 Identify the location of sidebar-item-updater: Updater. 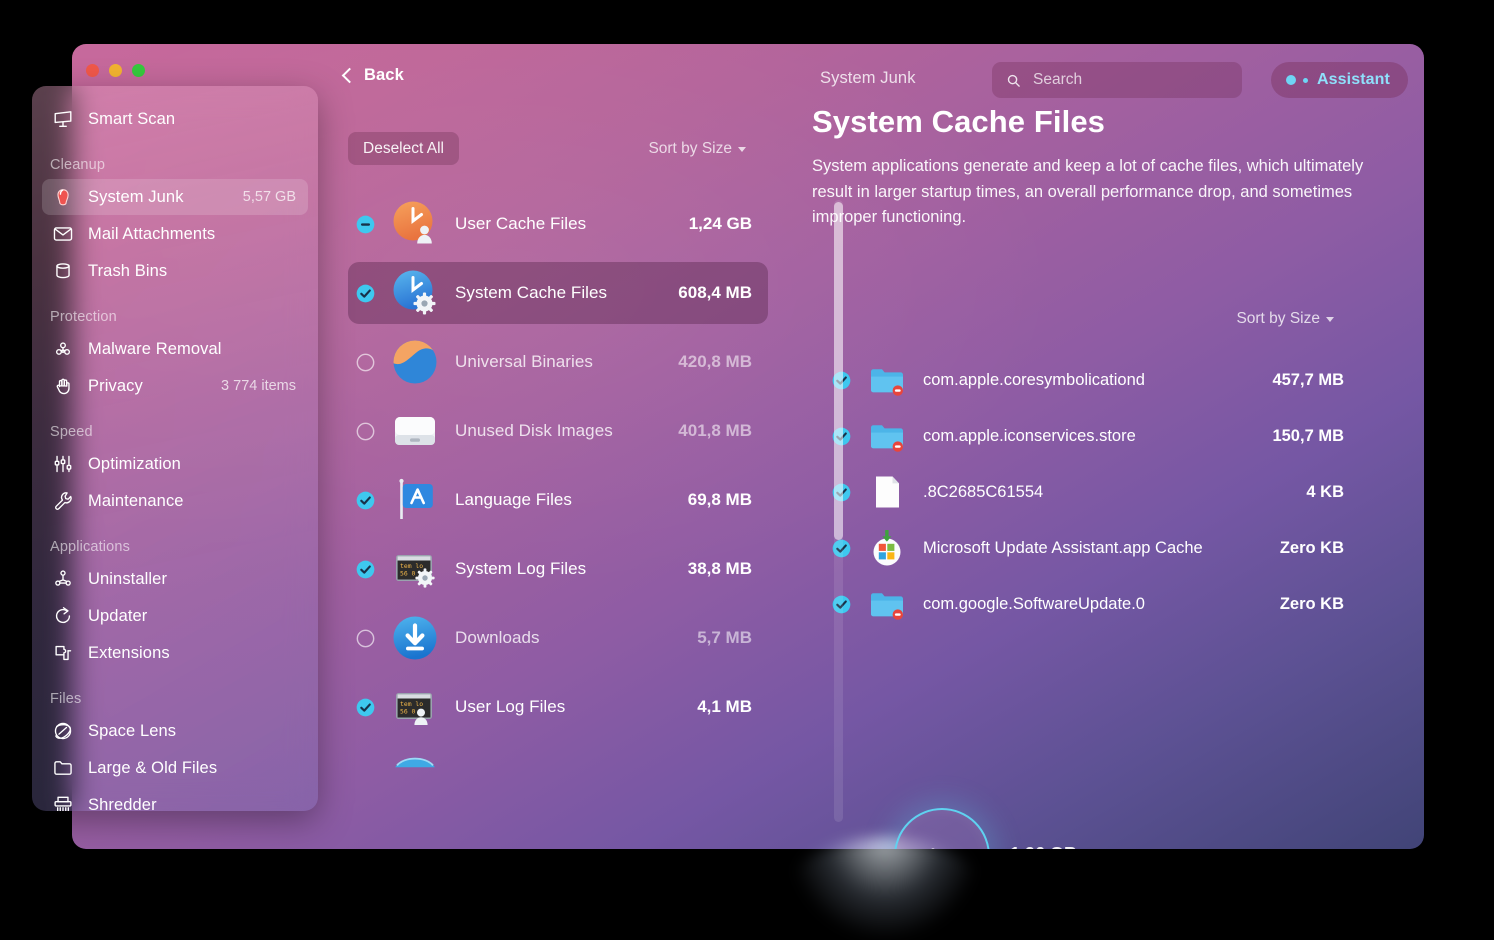
(175, 616).